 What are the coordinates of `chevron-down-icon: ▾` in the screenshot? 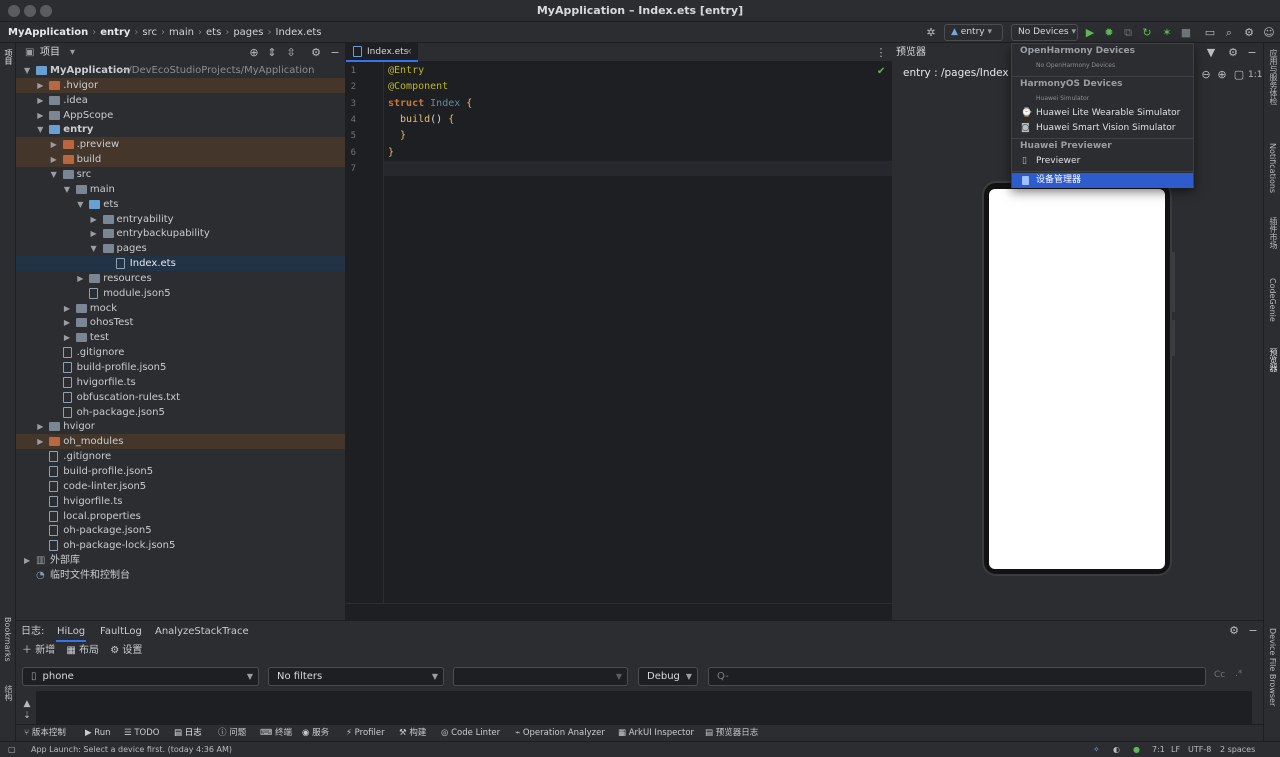 It's located at (72, 53).